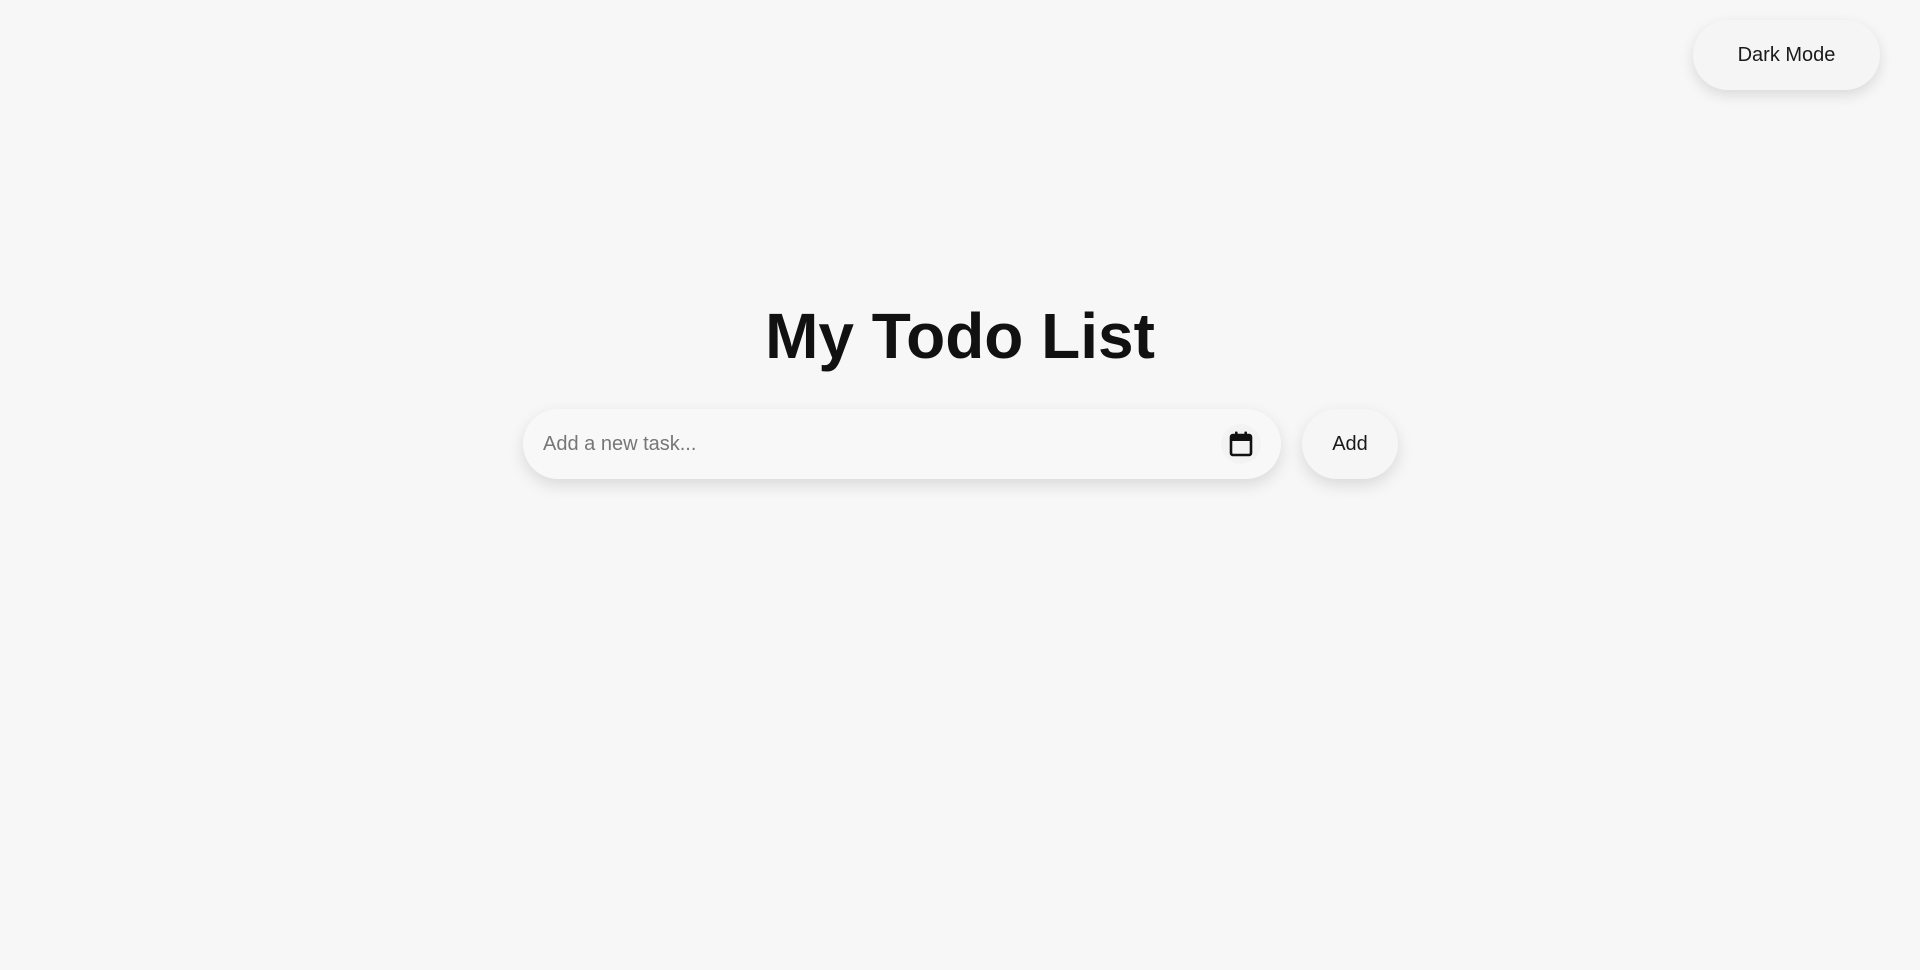 The width and height of the screenshot is (1920, 970). What do you see at coordinates (1350, 444) in the screenshot?
I see `add-task-button: Add` at bounding box center [1350, 444].